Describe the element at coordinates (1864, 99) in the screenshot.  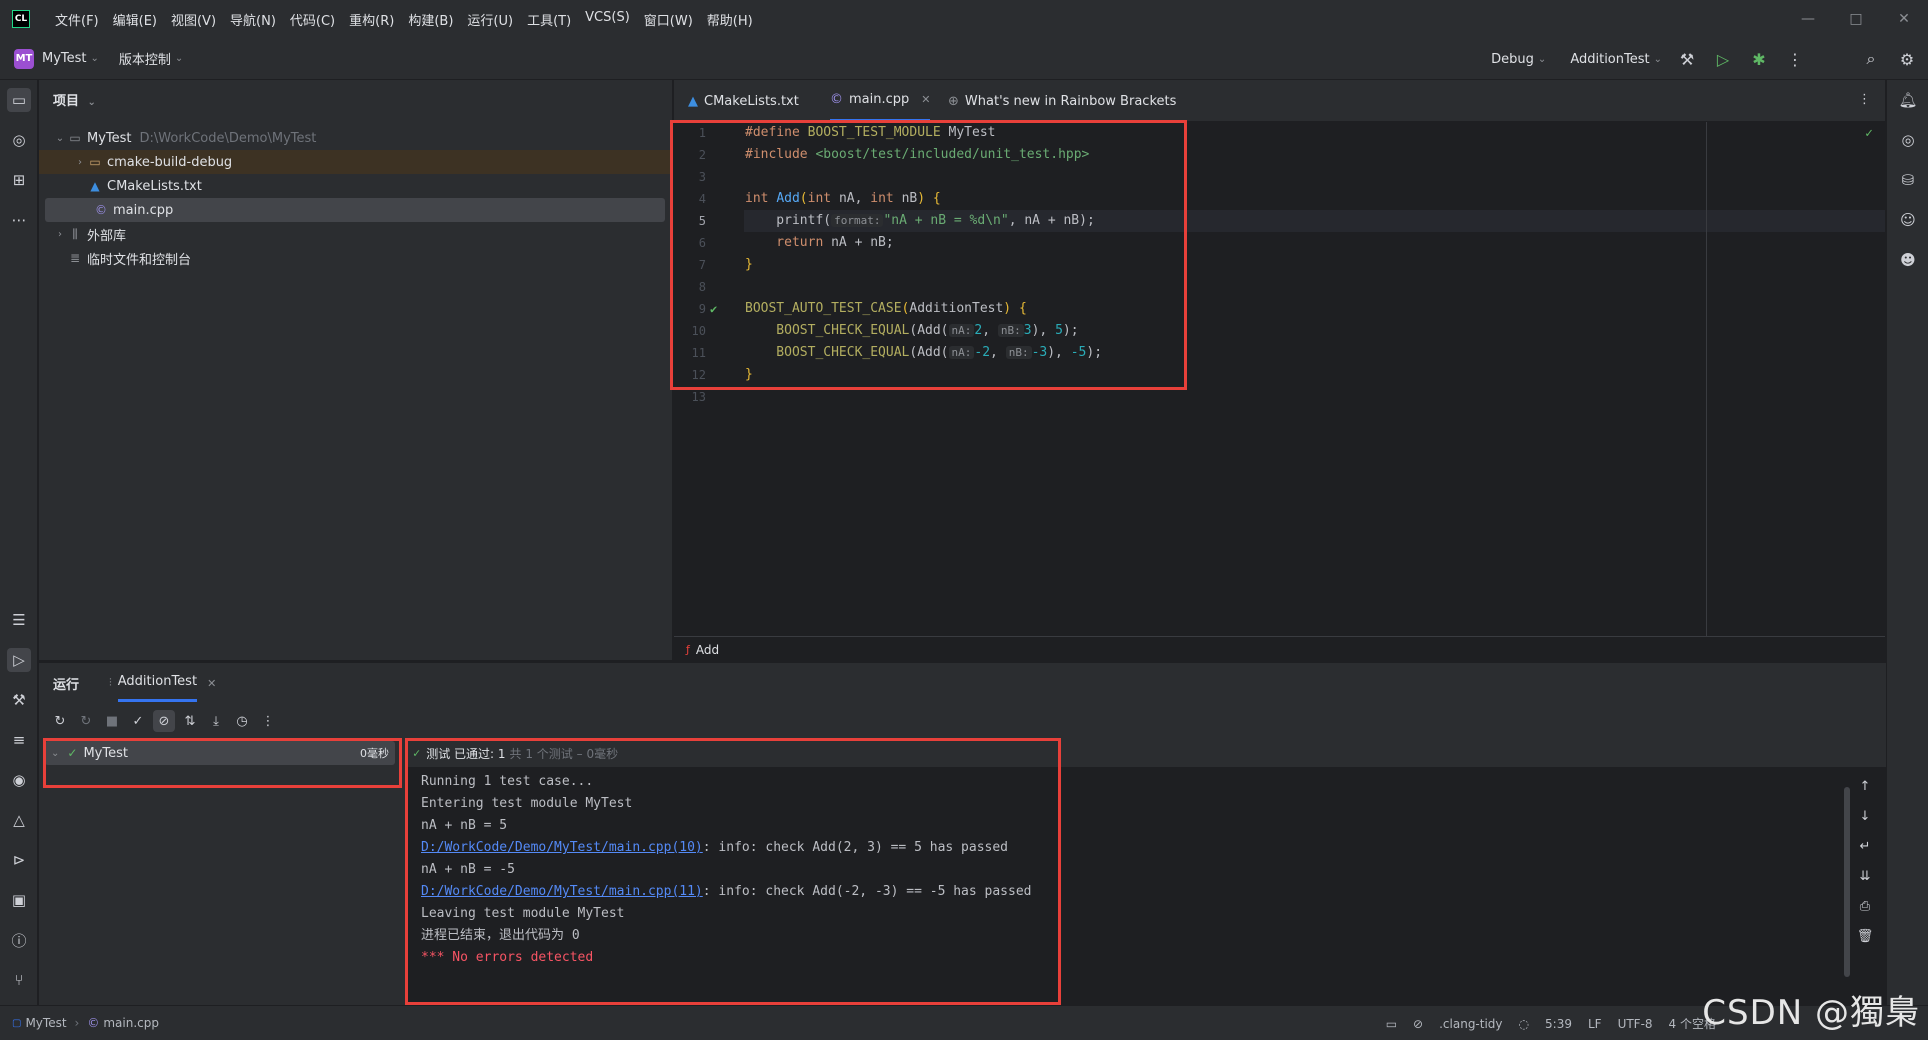
I see `tab-options-icon: ⋮` at that location.